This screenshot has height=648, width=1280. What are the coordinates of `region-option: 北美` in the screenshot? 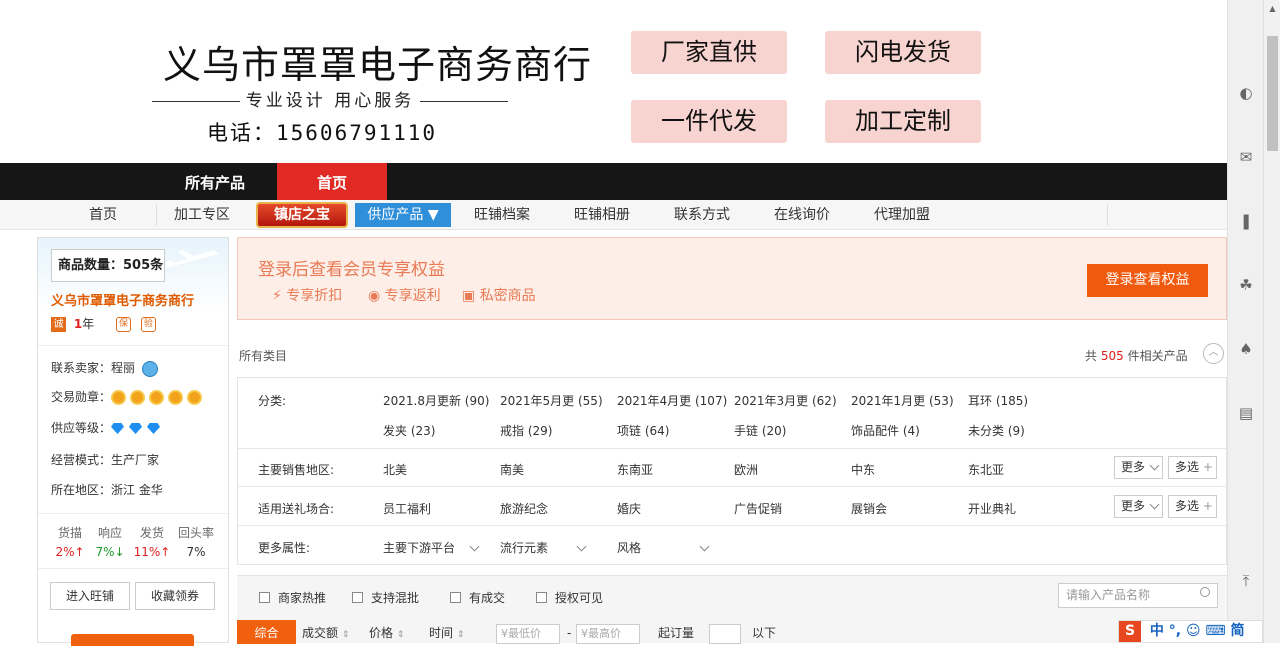 It's located at (395, 469).